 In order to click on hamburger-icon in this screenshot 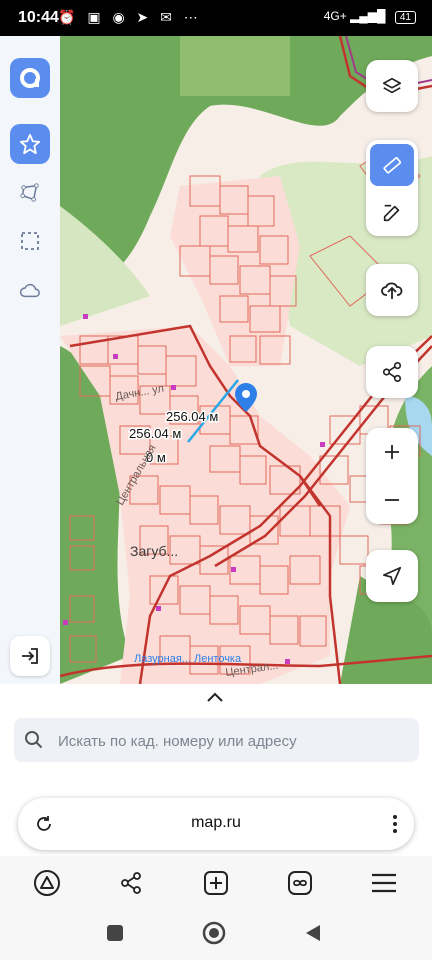, I will do `click(384, 883)`.